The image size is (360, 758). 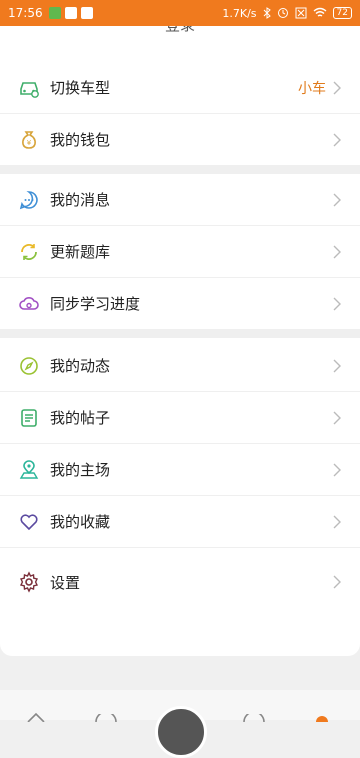 What do you see at coordinates (301, 13) in the screenshot?
I see `no-sim-icon` at bounding box center [301, 13].